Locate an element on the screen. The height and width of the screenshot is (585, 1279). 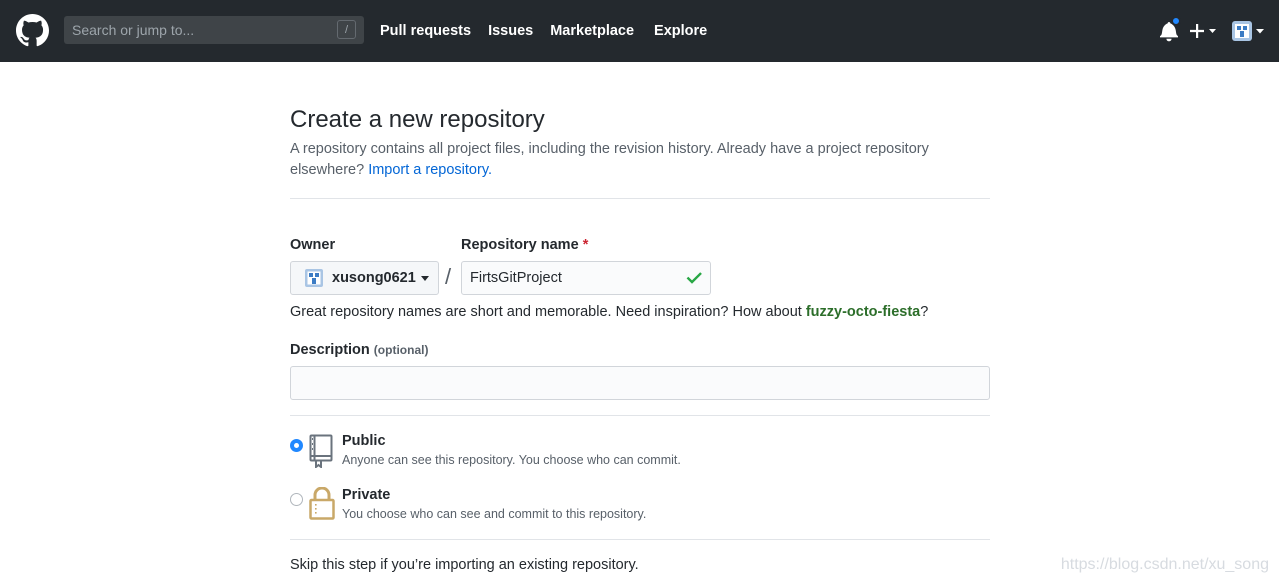
hint-end: ? is located at coordinates (924, 312).